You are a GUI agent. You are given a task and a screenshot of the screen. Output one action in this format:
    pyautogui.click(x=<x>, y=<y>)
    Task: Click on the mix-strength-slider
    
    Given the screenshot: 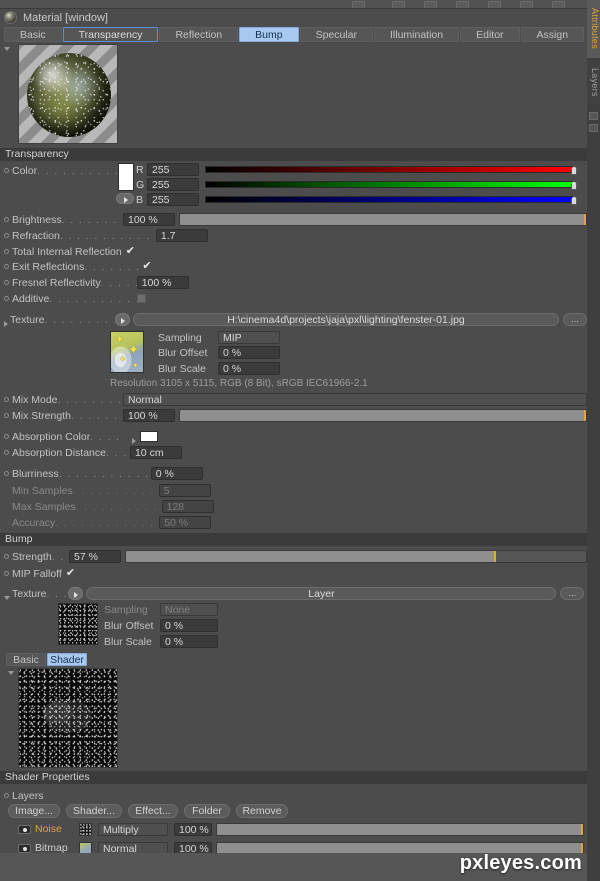 What is the action you would take?
    pyautogui.click(x=383, y=415)
    